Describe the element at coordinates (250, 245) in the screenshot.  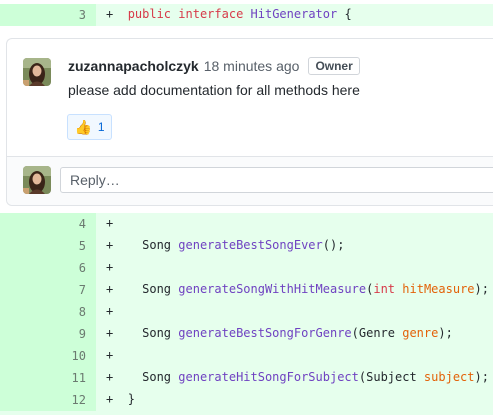
I see `code-token: generateBestSongEver` at that location.